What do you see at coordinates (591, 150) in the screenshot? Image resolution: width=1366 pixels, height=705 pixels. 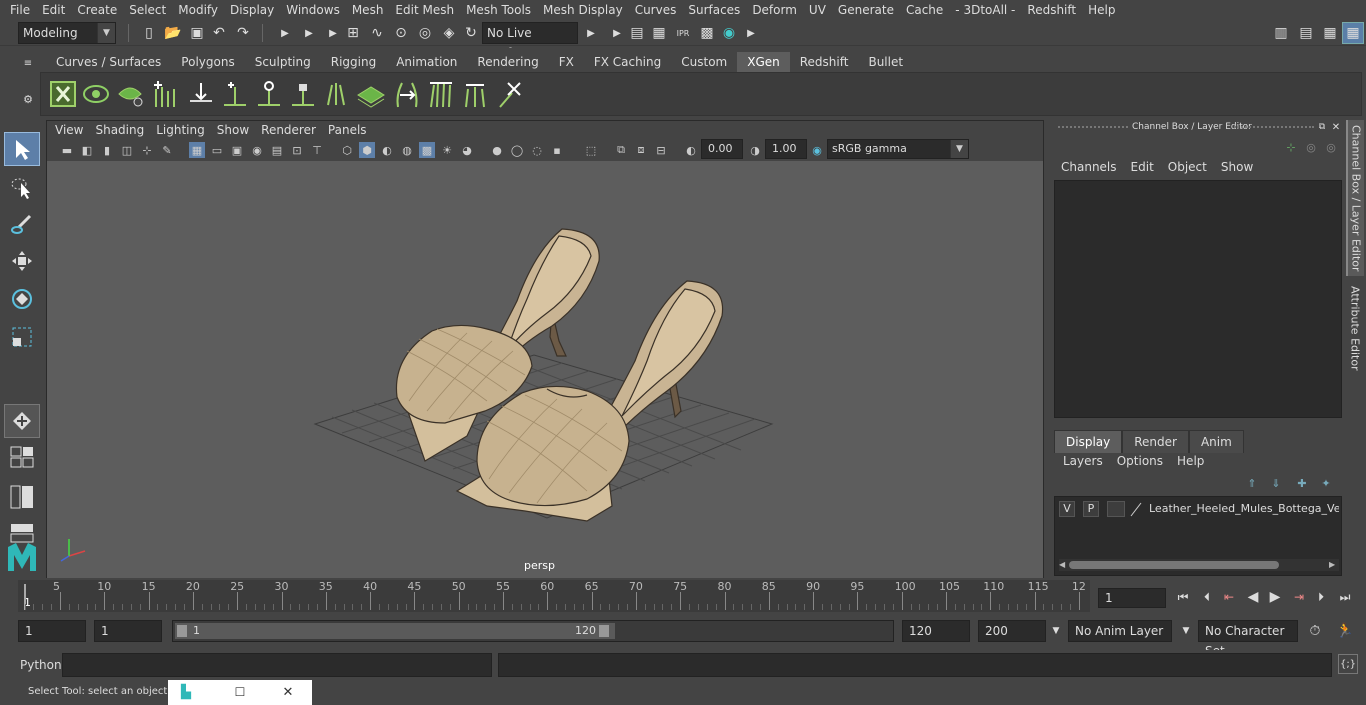 I see `xray-icon: ⬚` at bounding box center [591, 150].